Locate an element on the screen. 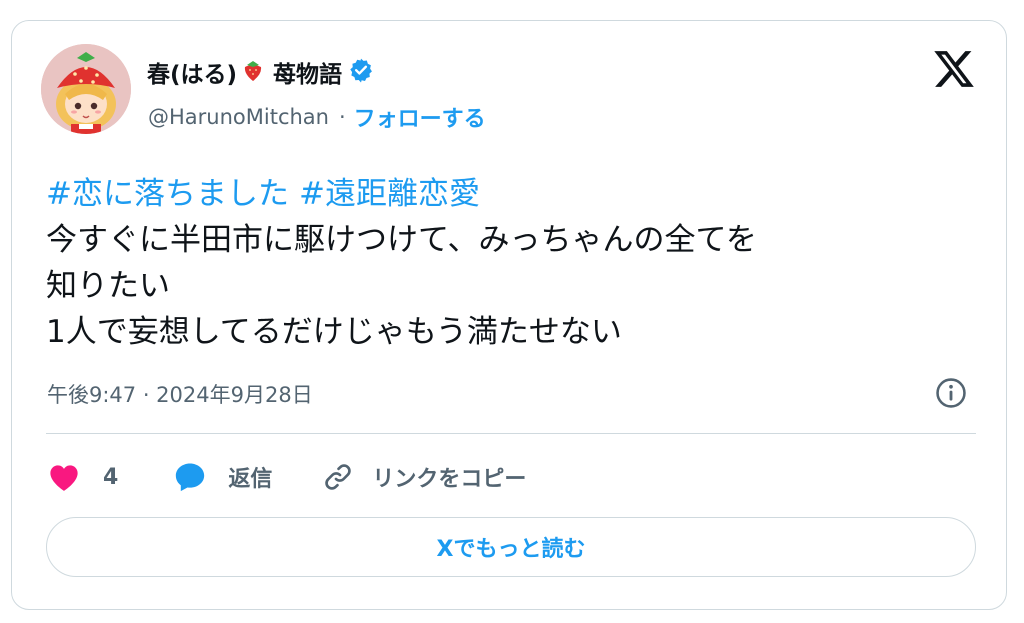 The image size is (1024, 623). copy-link-label: リンクをコピー is located at coordinates (449, 479).